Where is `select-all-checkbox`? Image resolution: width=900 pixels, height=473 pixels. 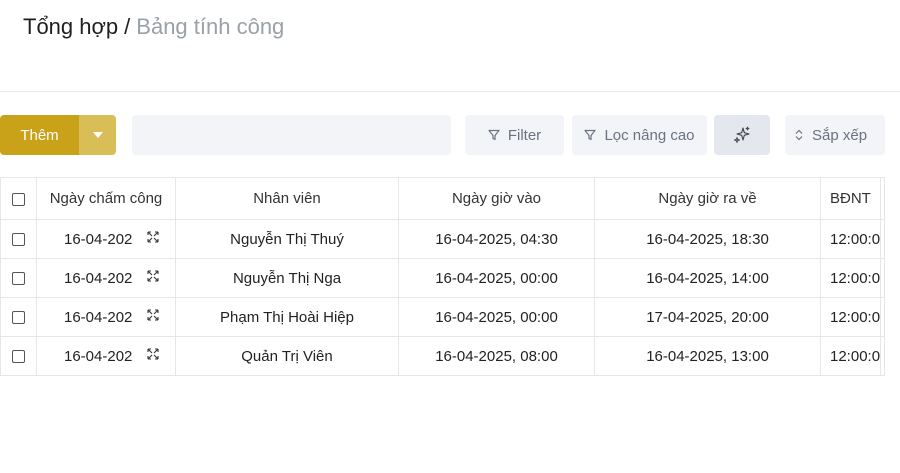
select-all-checkbox is located at coordinates (18, 199).